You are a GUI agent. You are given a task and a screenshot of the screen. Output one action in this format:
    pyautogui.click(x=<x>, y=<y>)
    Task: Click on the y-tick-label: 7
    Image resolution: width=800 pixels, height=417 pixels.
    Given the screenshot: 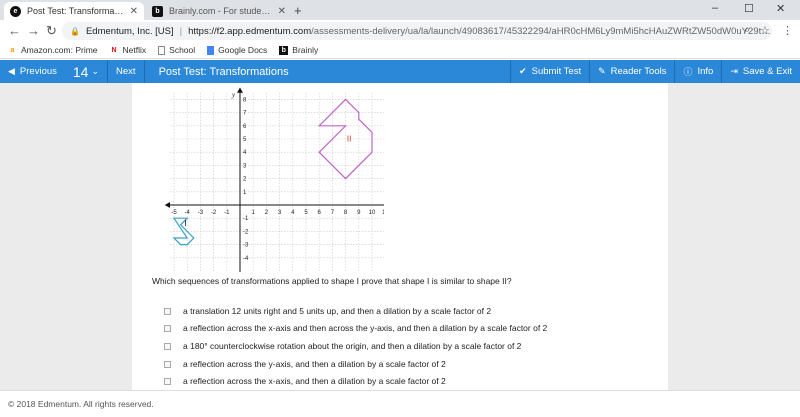 What is the action you would take?
    pyautogui.click(x=245, y=114)
    